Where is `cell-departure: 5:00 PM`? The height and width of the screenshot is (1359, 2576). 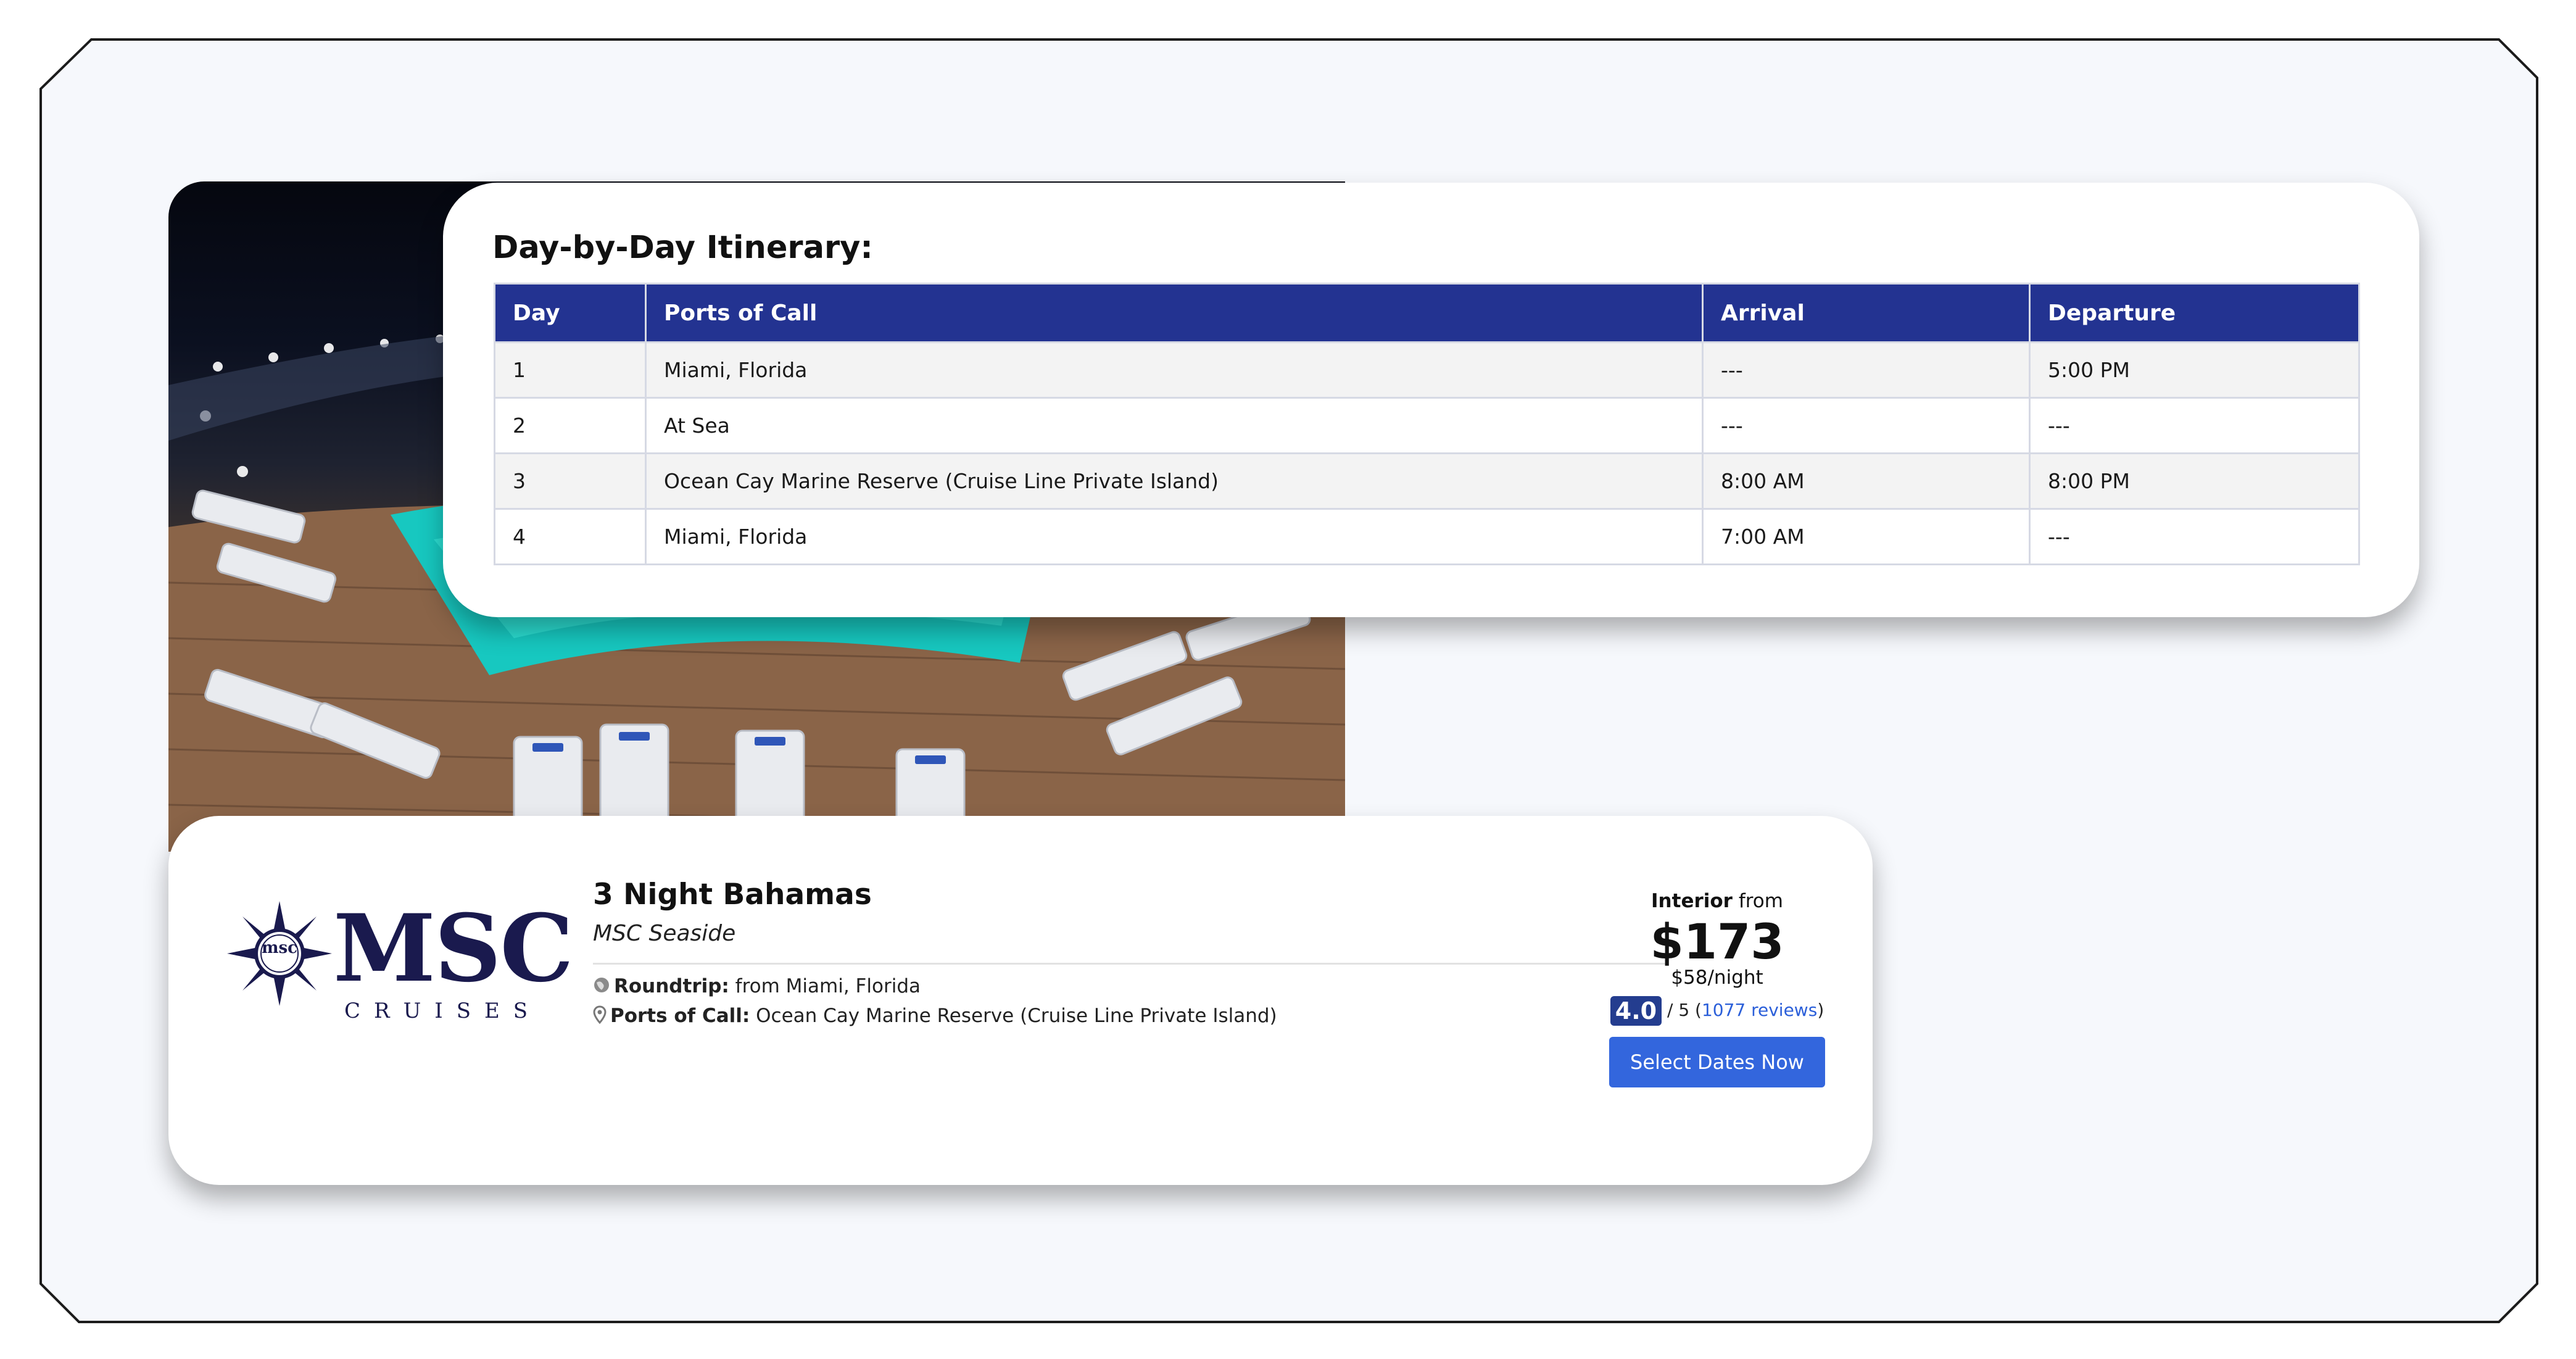
cell-departure: 5:00 PM is located at coordinates (2194, 370).